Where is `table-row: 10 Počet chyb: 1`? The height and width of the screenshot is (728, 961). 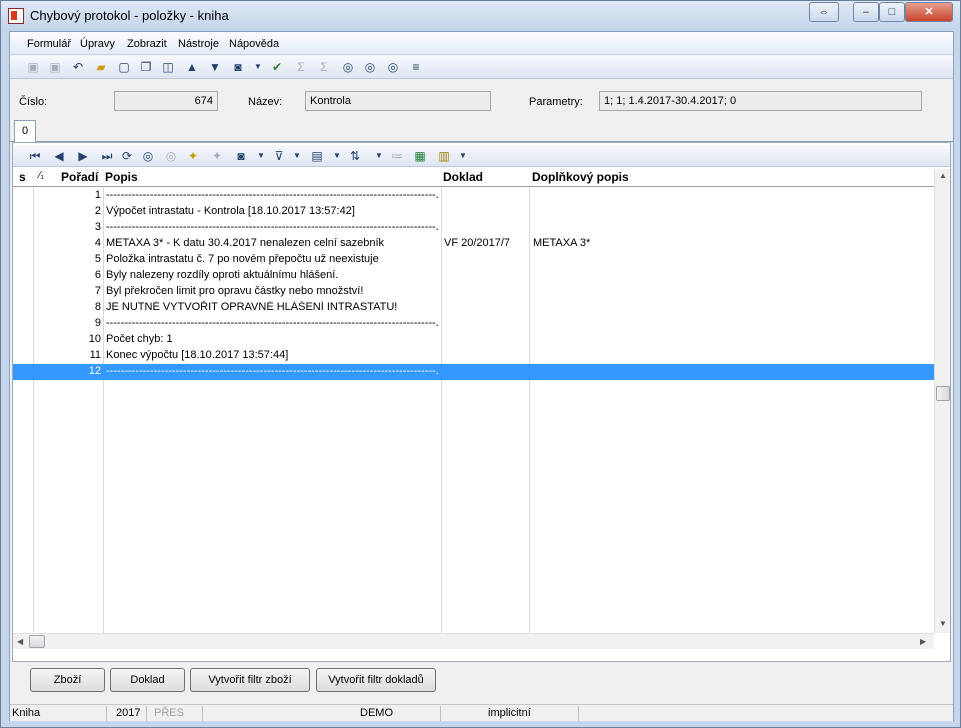 table-row: 10 Počet chyb: 1 is located at coordinates (473, 340).